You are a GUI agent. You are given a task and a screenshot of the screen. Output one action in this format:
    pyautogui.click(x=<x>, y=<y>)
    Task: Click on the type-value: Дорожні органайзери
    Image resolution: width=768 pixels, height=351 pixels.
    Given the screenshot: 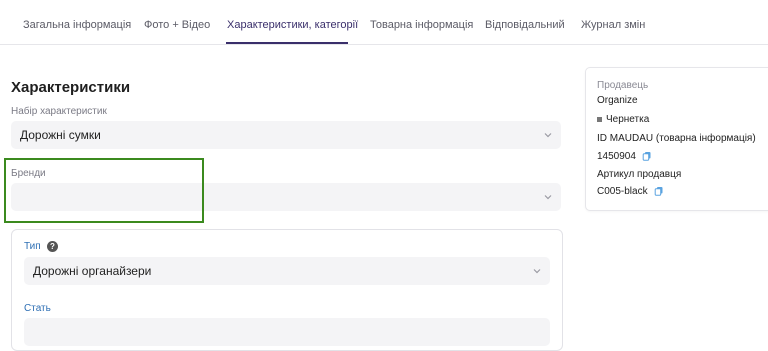 What is the action you would take?
    pyautogui.click(x=92, y=271)
    